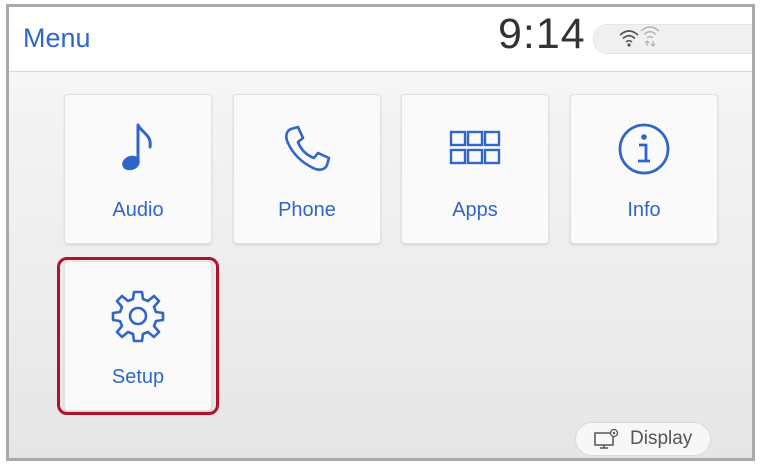 The image size is (761, 467). Describe the element at coordinates (629, 38) in the screenshot. I see `wifi-icon` at that location.